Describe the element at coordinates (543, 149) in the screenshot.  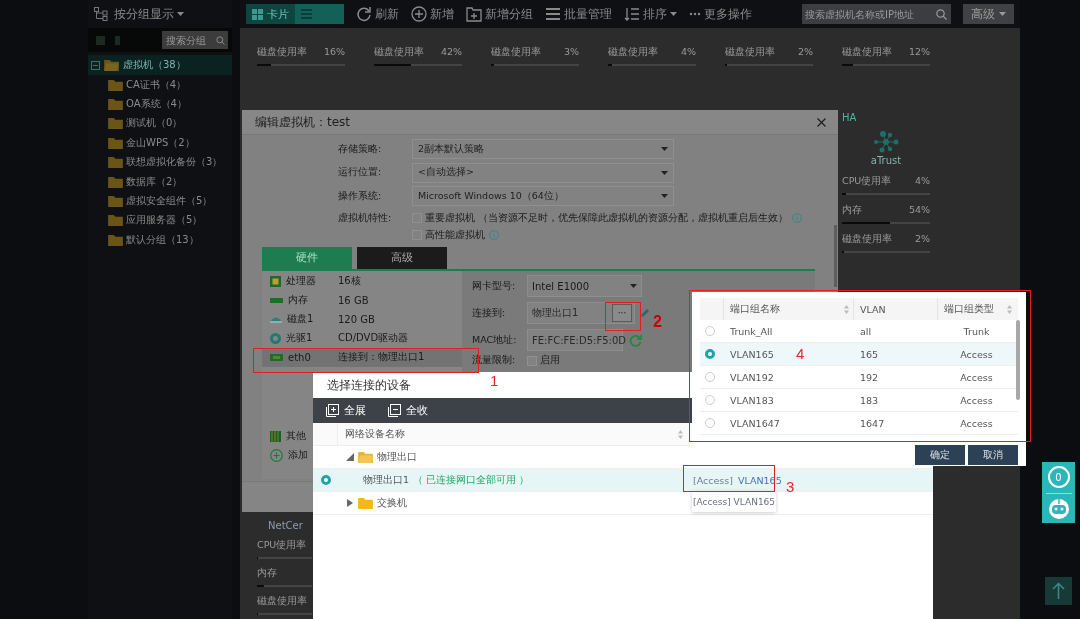
I see `select-field: 2副本默认策略` at that location.